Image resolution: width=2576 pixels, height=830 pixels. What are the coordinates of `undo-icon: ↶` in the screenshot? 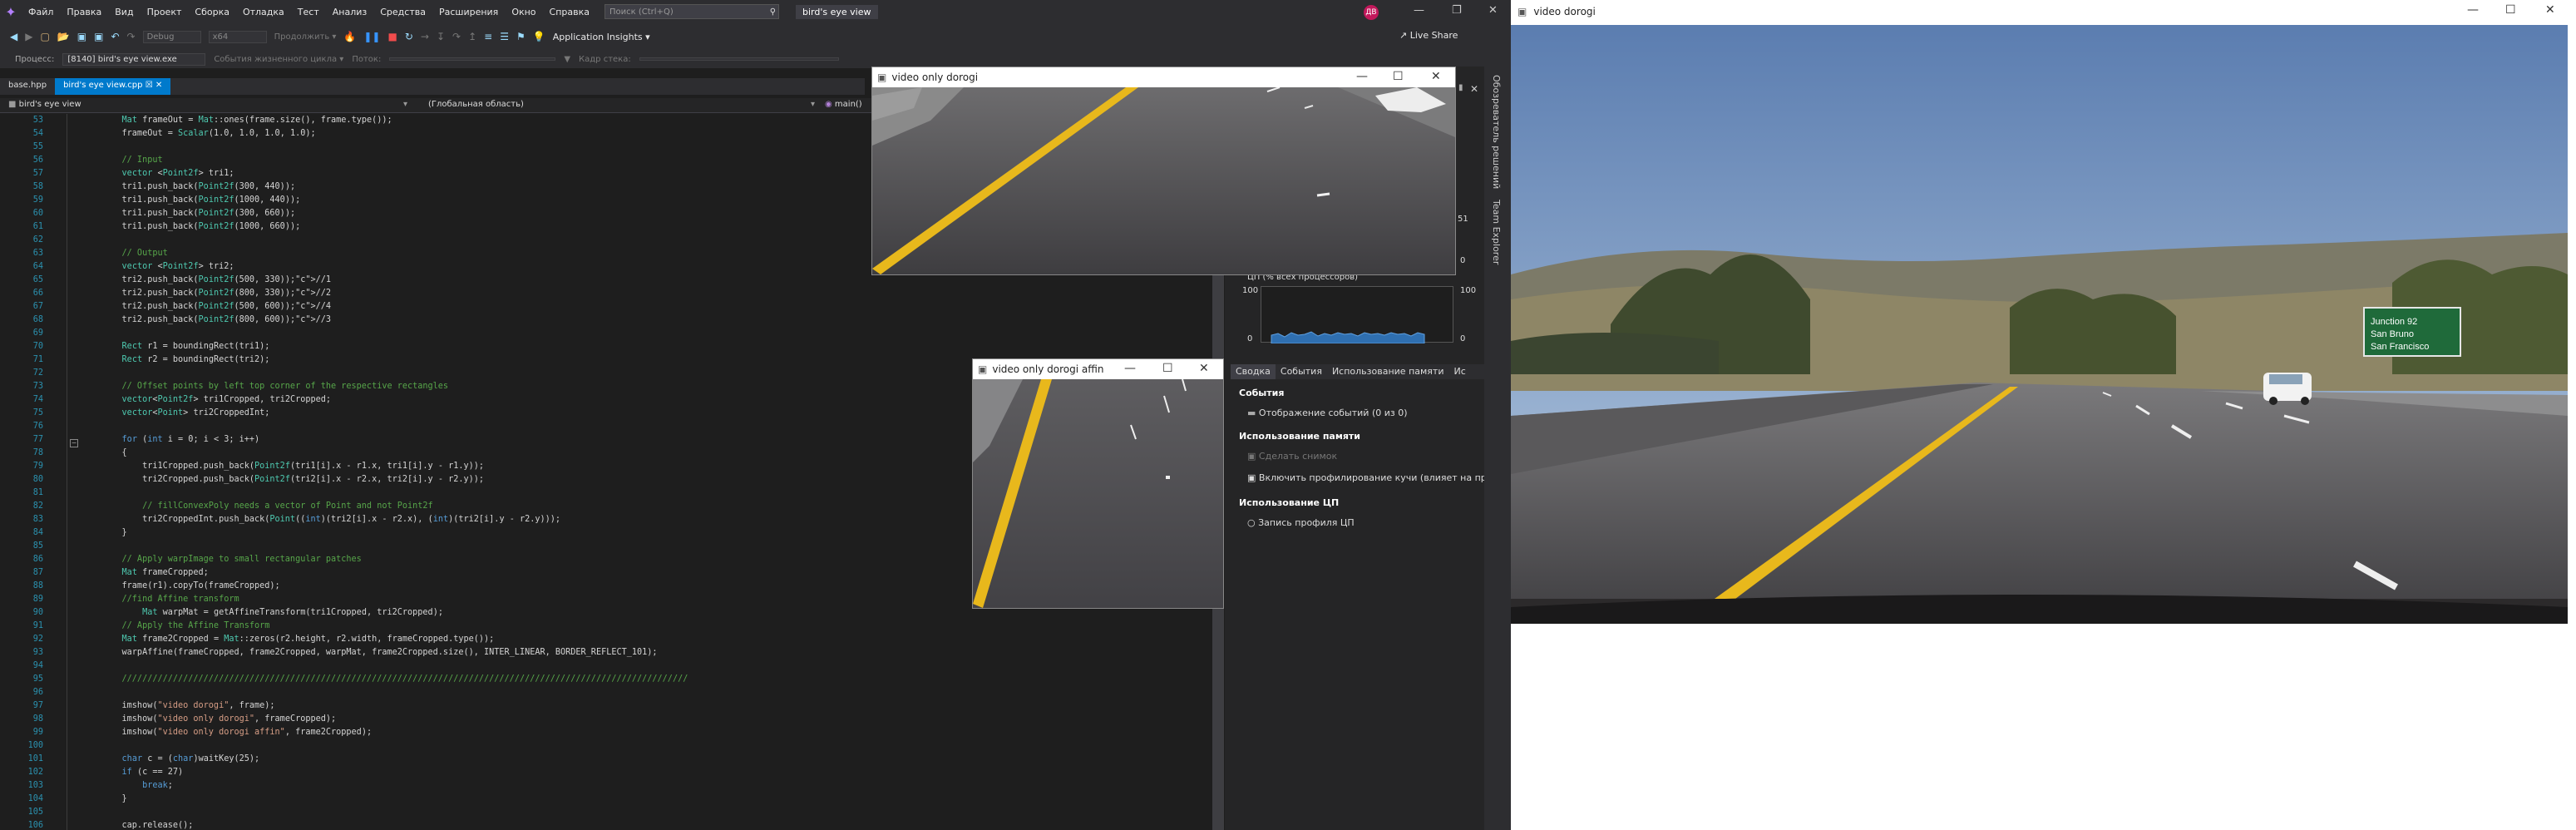 It's located at (115, 36).